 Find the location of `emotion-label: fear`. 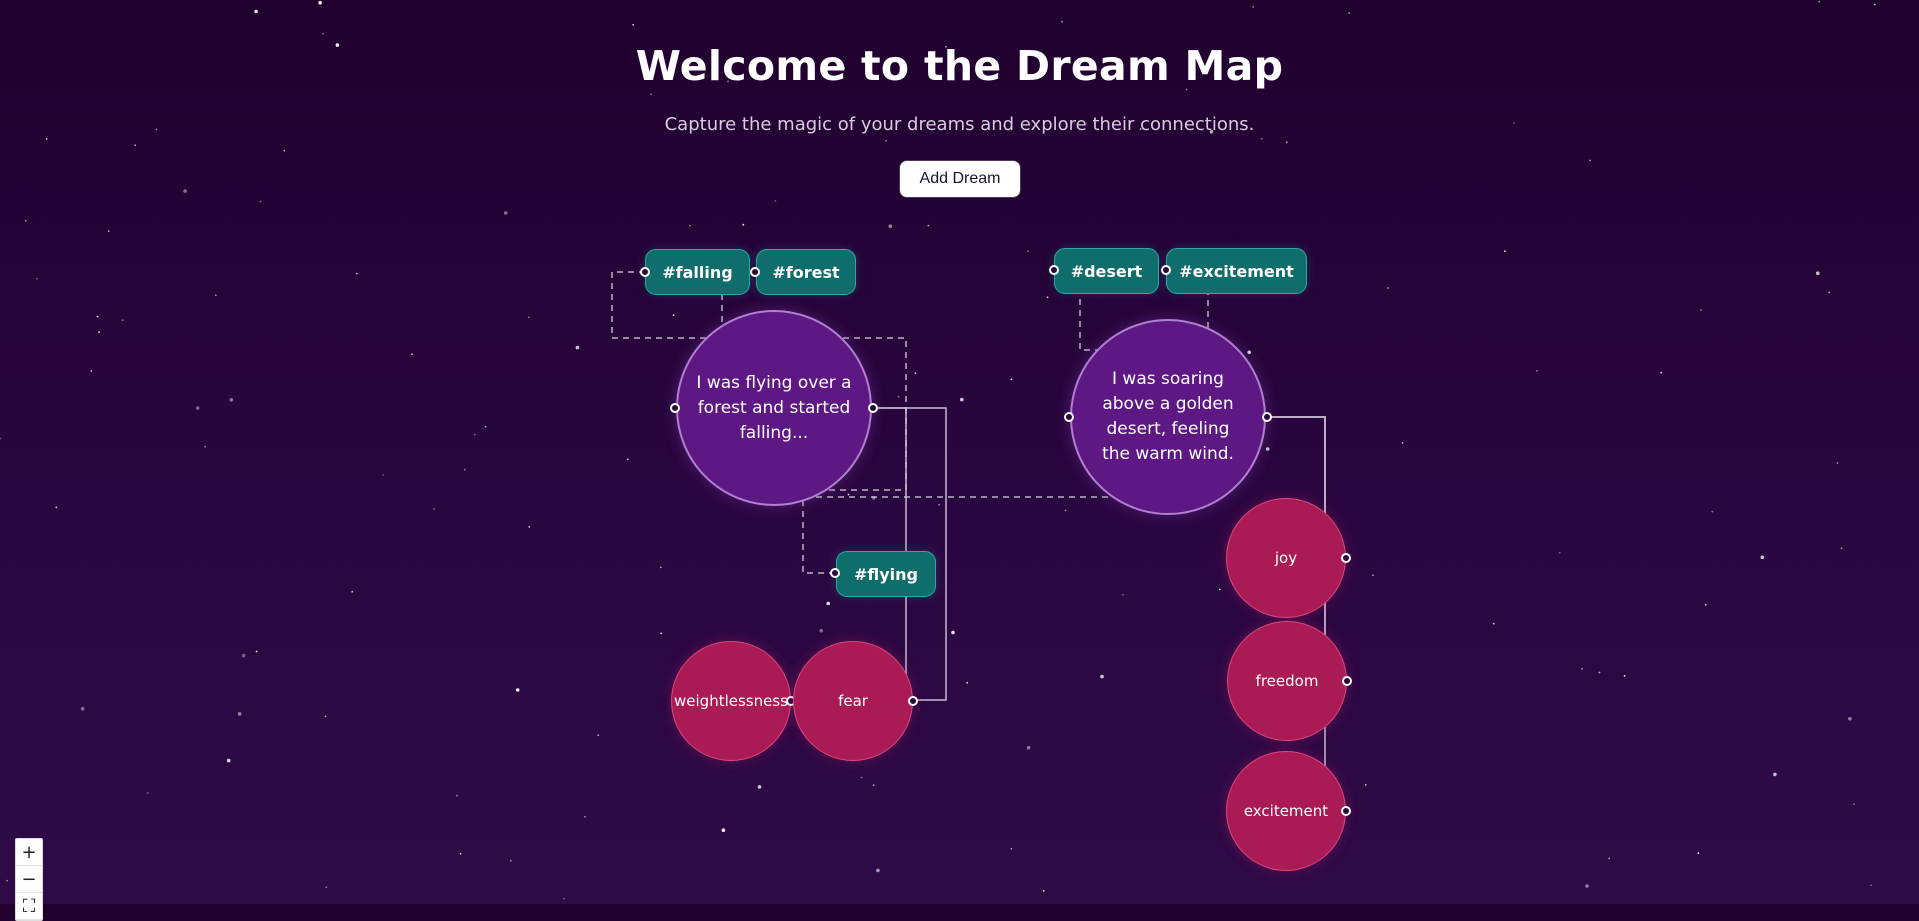

emotion-label: fear is located at coordinates (853, 701).